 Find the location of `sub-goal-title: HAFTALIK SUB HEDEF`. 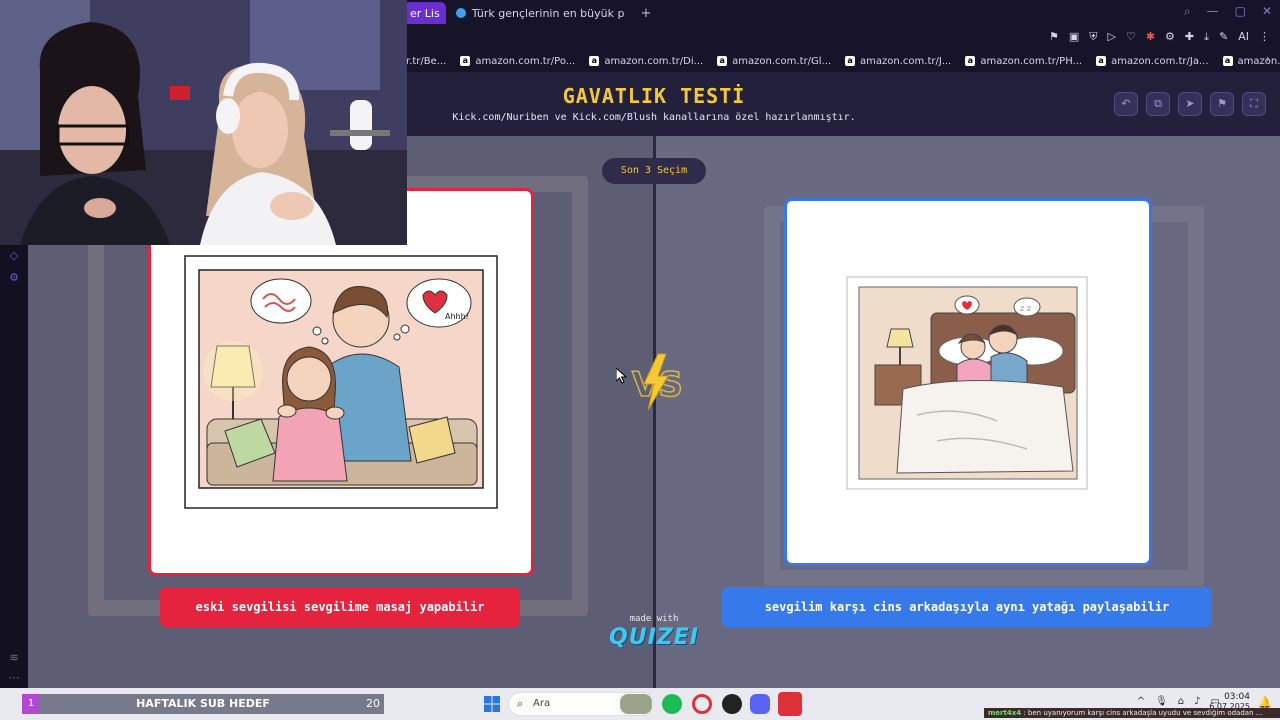

sub-goal-title: HAFTALIK SUB HEDEF is located at coordinates (203, 703).